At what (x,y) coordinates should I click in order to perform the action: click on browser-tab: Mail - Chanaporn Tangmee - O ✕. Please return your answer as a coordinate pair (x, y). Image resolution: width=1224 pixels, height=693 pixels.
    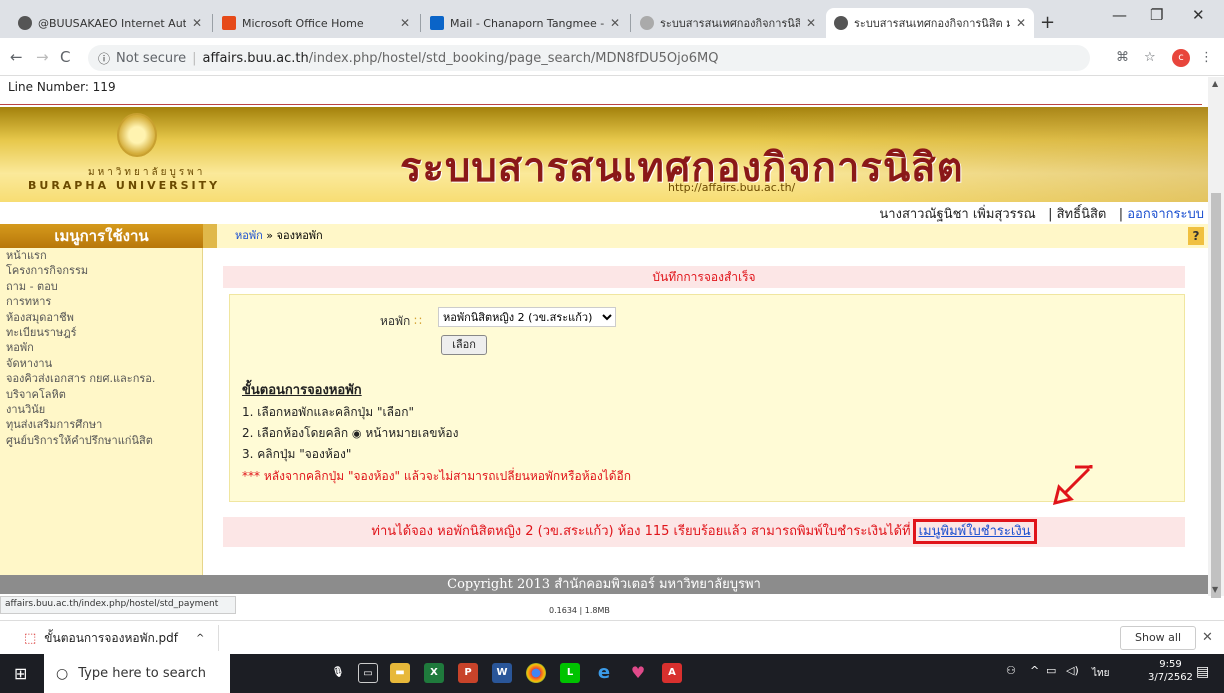
    Looking at the image, I should click on (525, 23).